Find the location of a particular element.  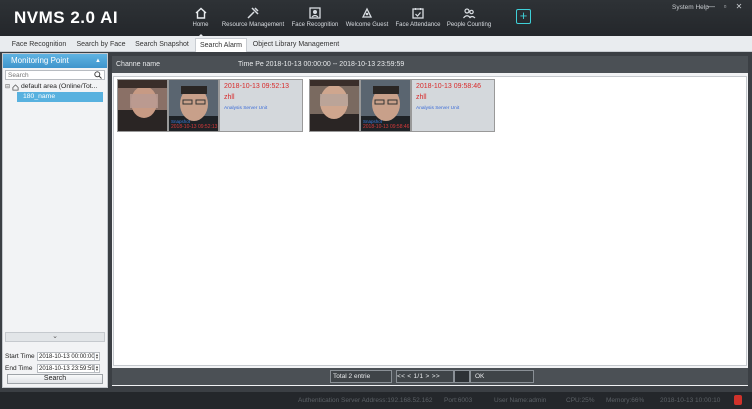

tab-search-by-face: Search by Face is located at coordinates (101, 45).